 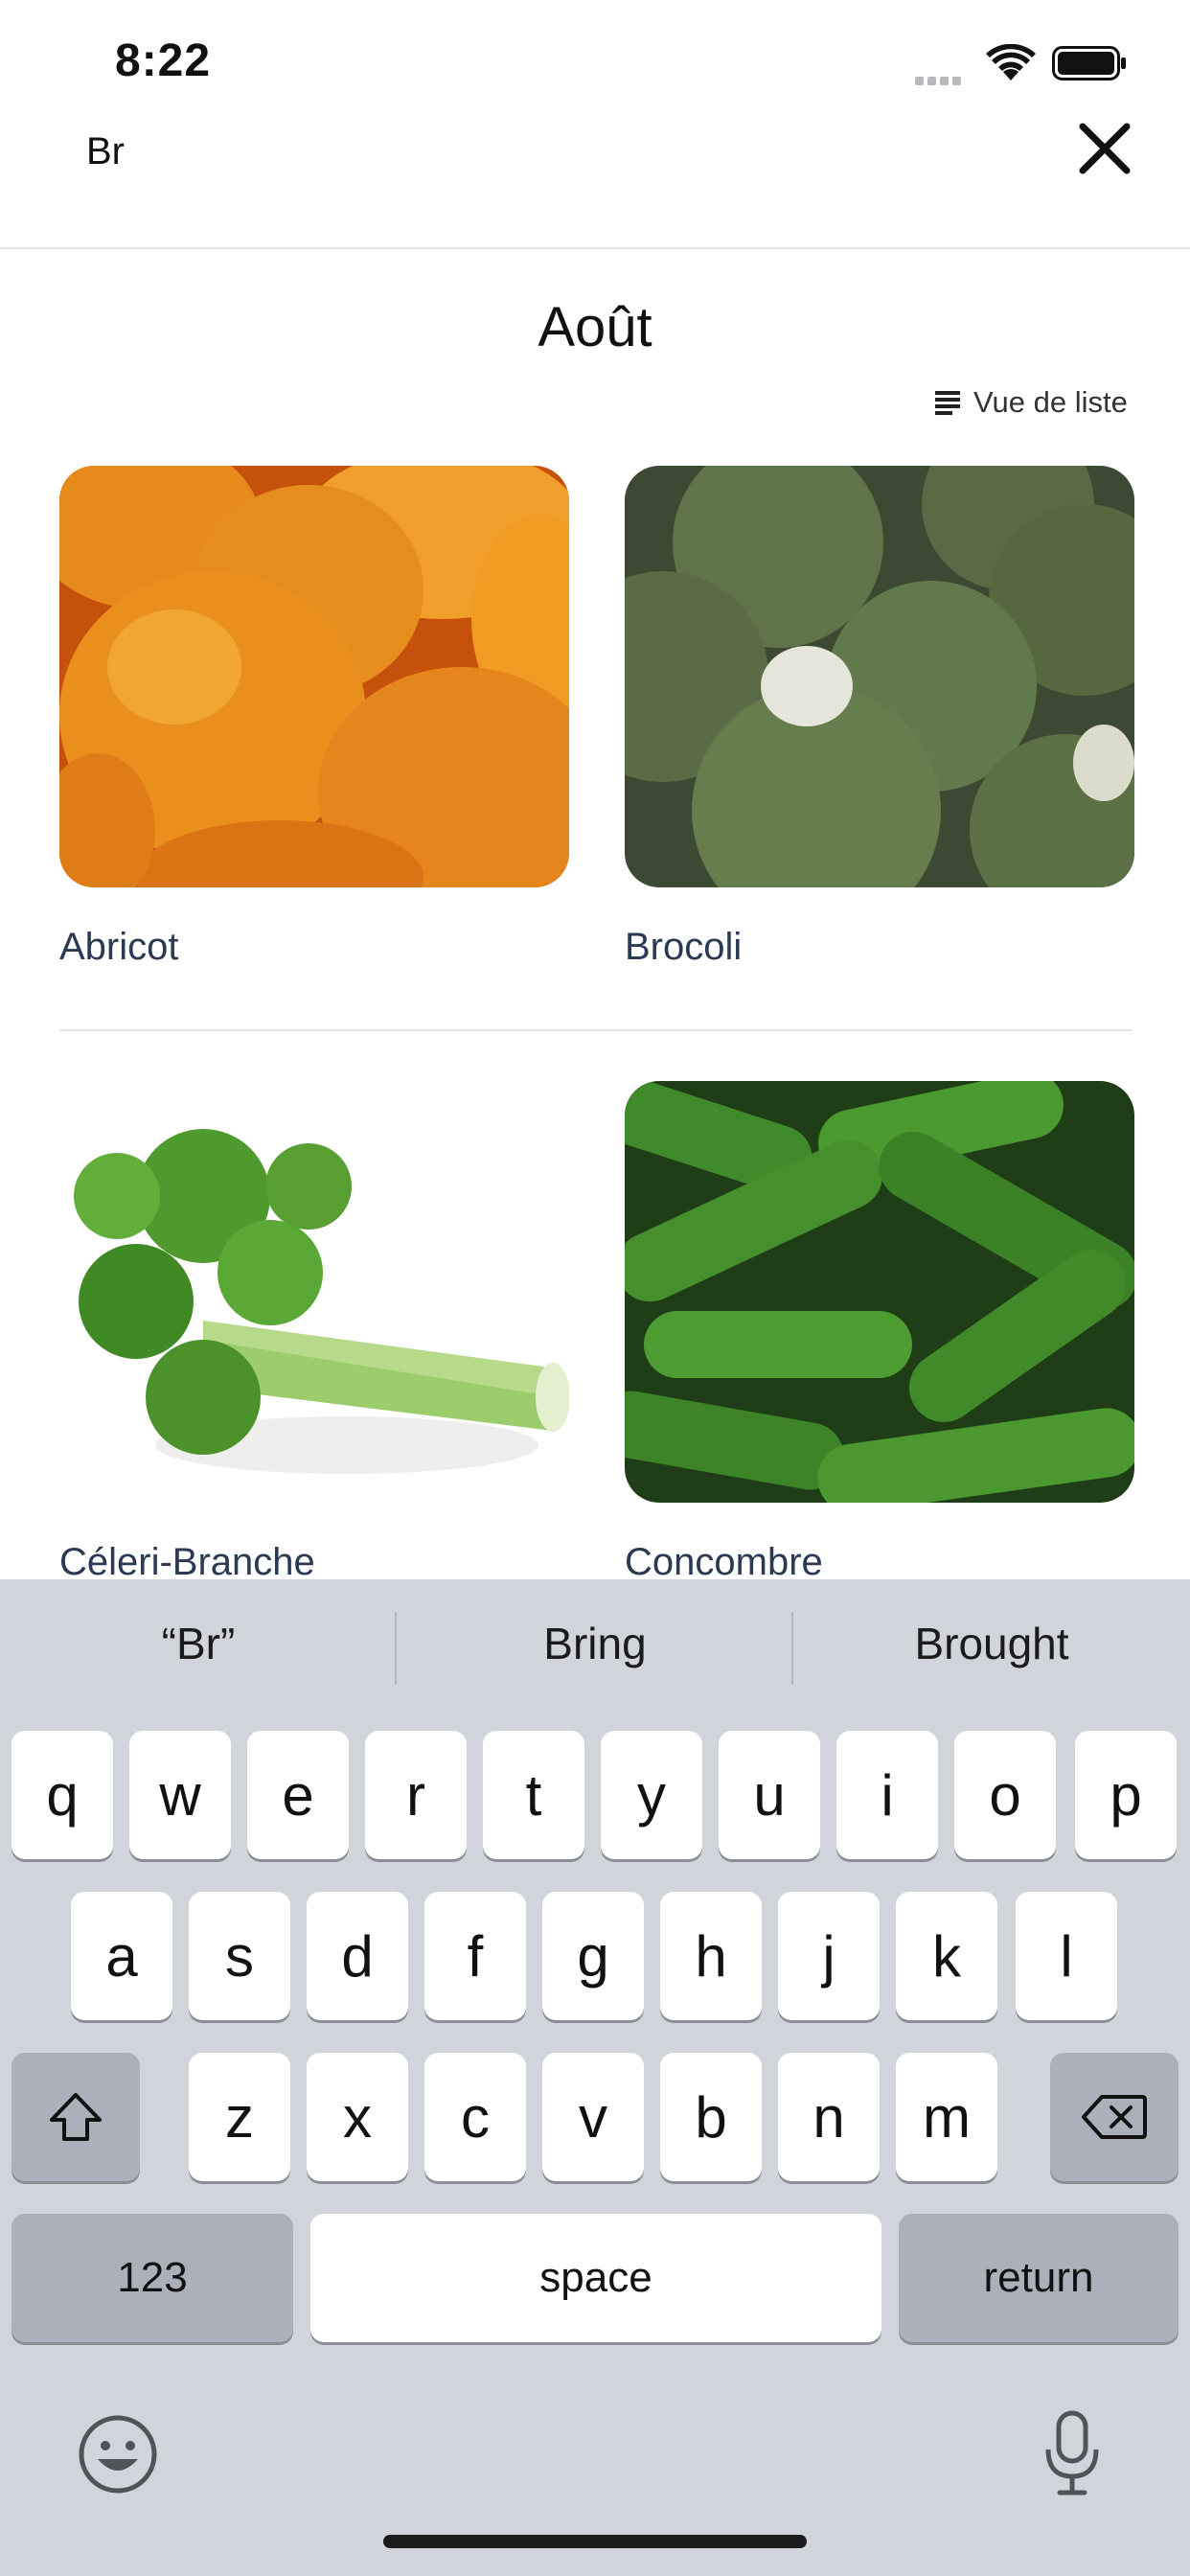 I want to click on key-o: o, so click(x=1005, y=1795).